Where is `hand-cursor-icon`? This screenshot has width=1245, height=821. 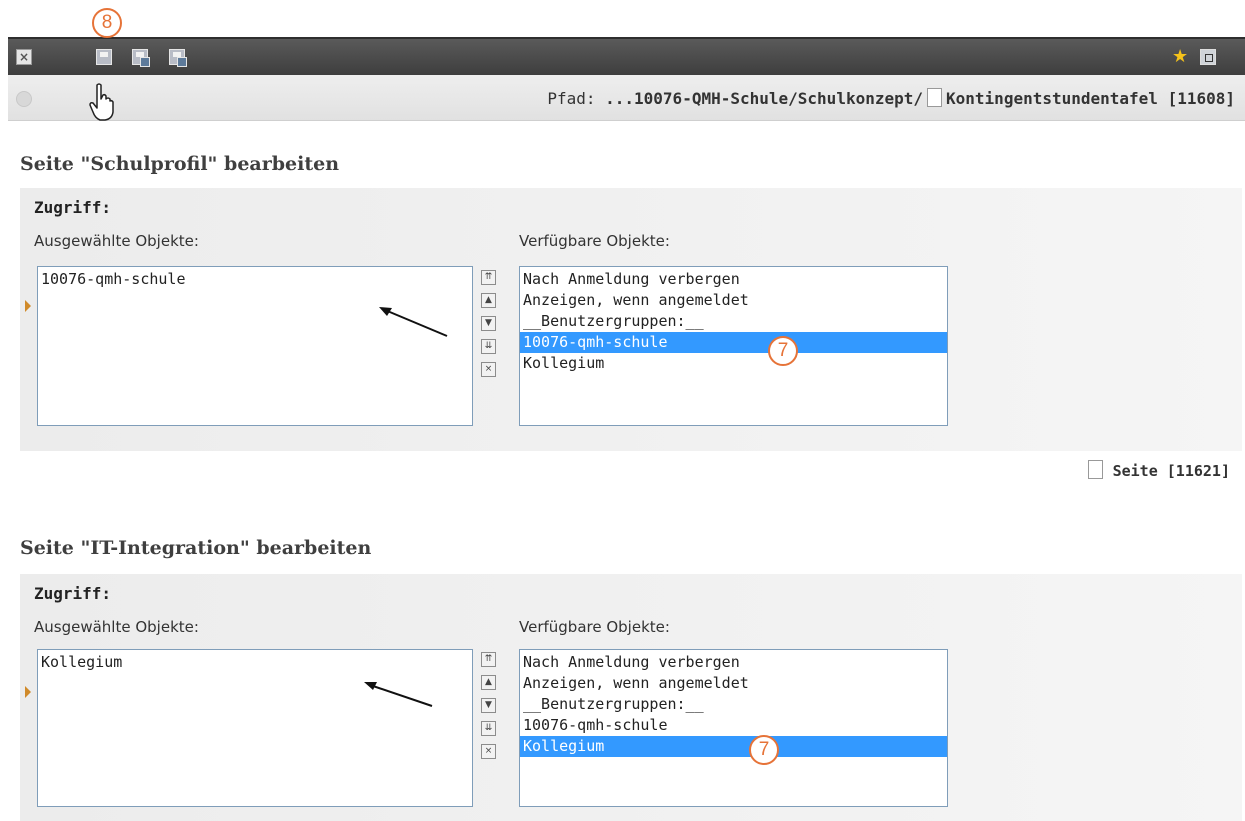 hand-cursor-icon is located at coordinates (101, 102).